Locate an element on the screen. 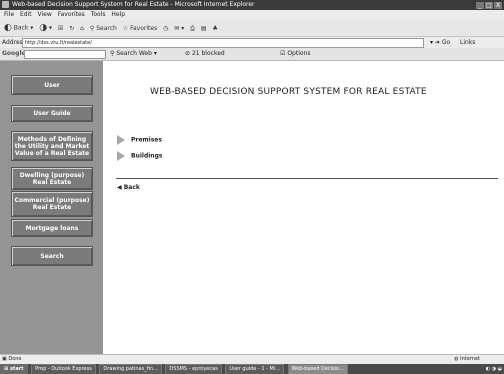 The width and height of the screenshot is (504, 374). print-icon: ⎙ is located at coordinates (192, 29).